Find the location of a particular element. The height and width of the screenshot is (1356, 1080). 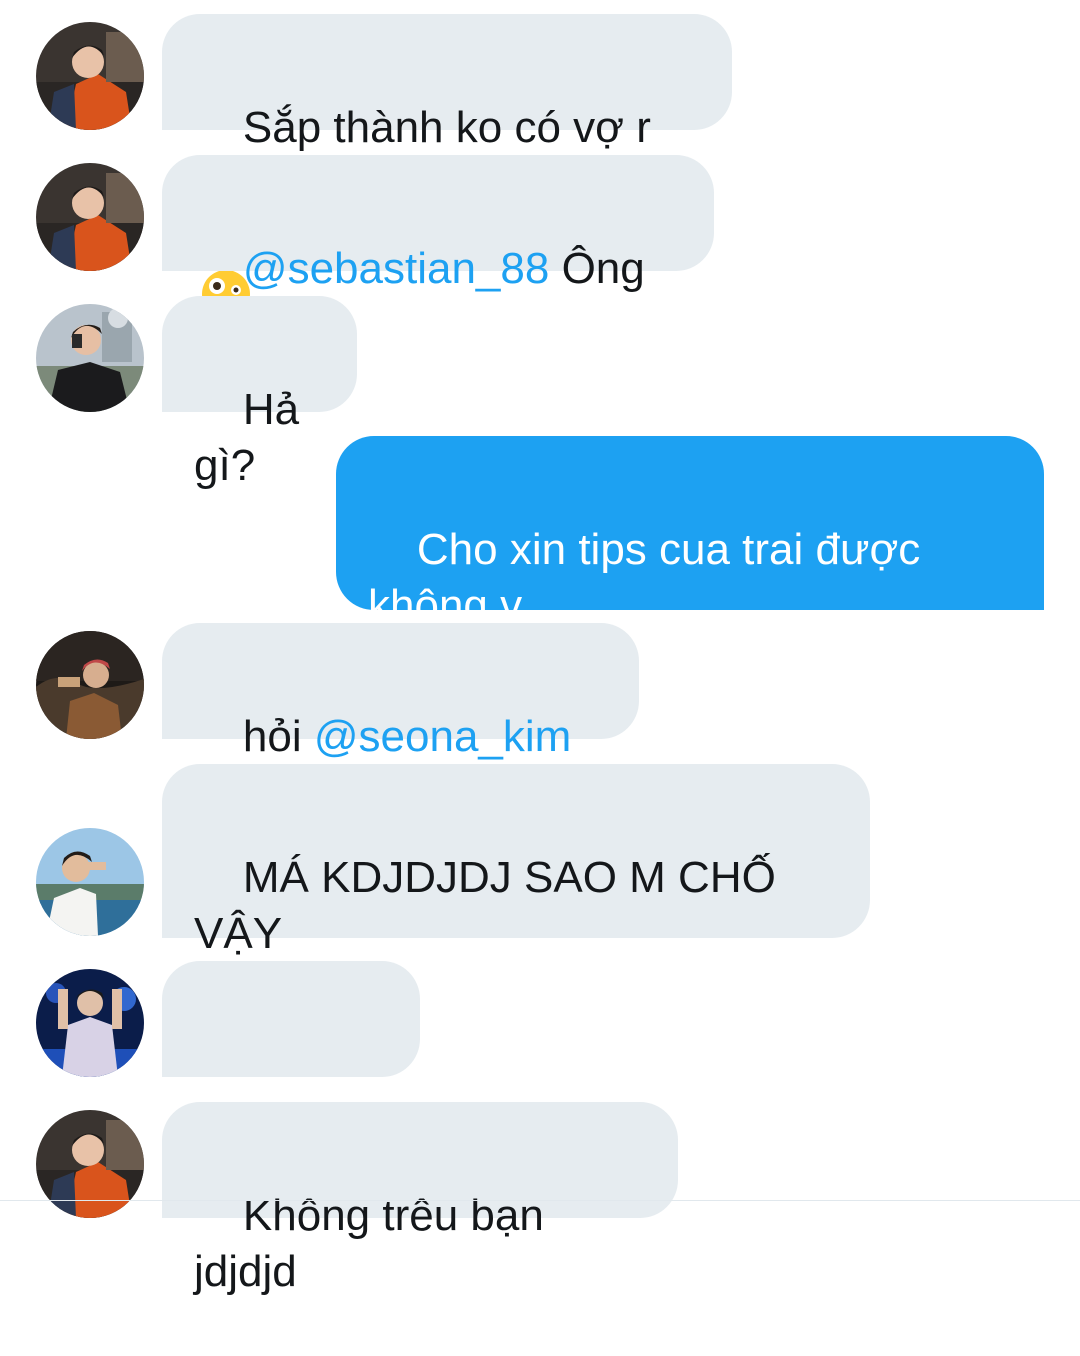

message-bubble: hỏi @seona_kim nè is located at coordinates (400, 720).